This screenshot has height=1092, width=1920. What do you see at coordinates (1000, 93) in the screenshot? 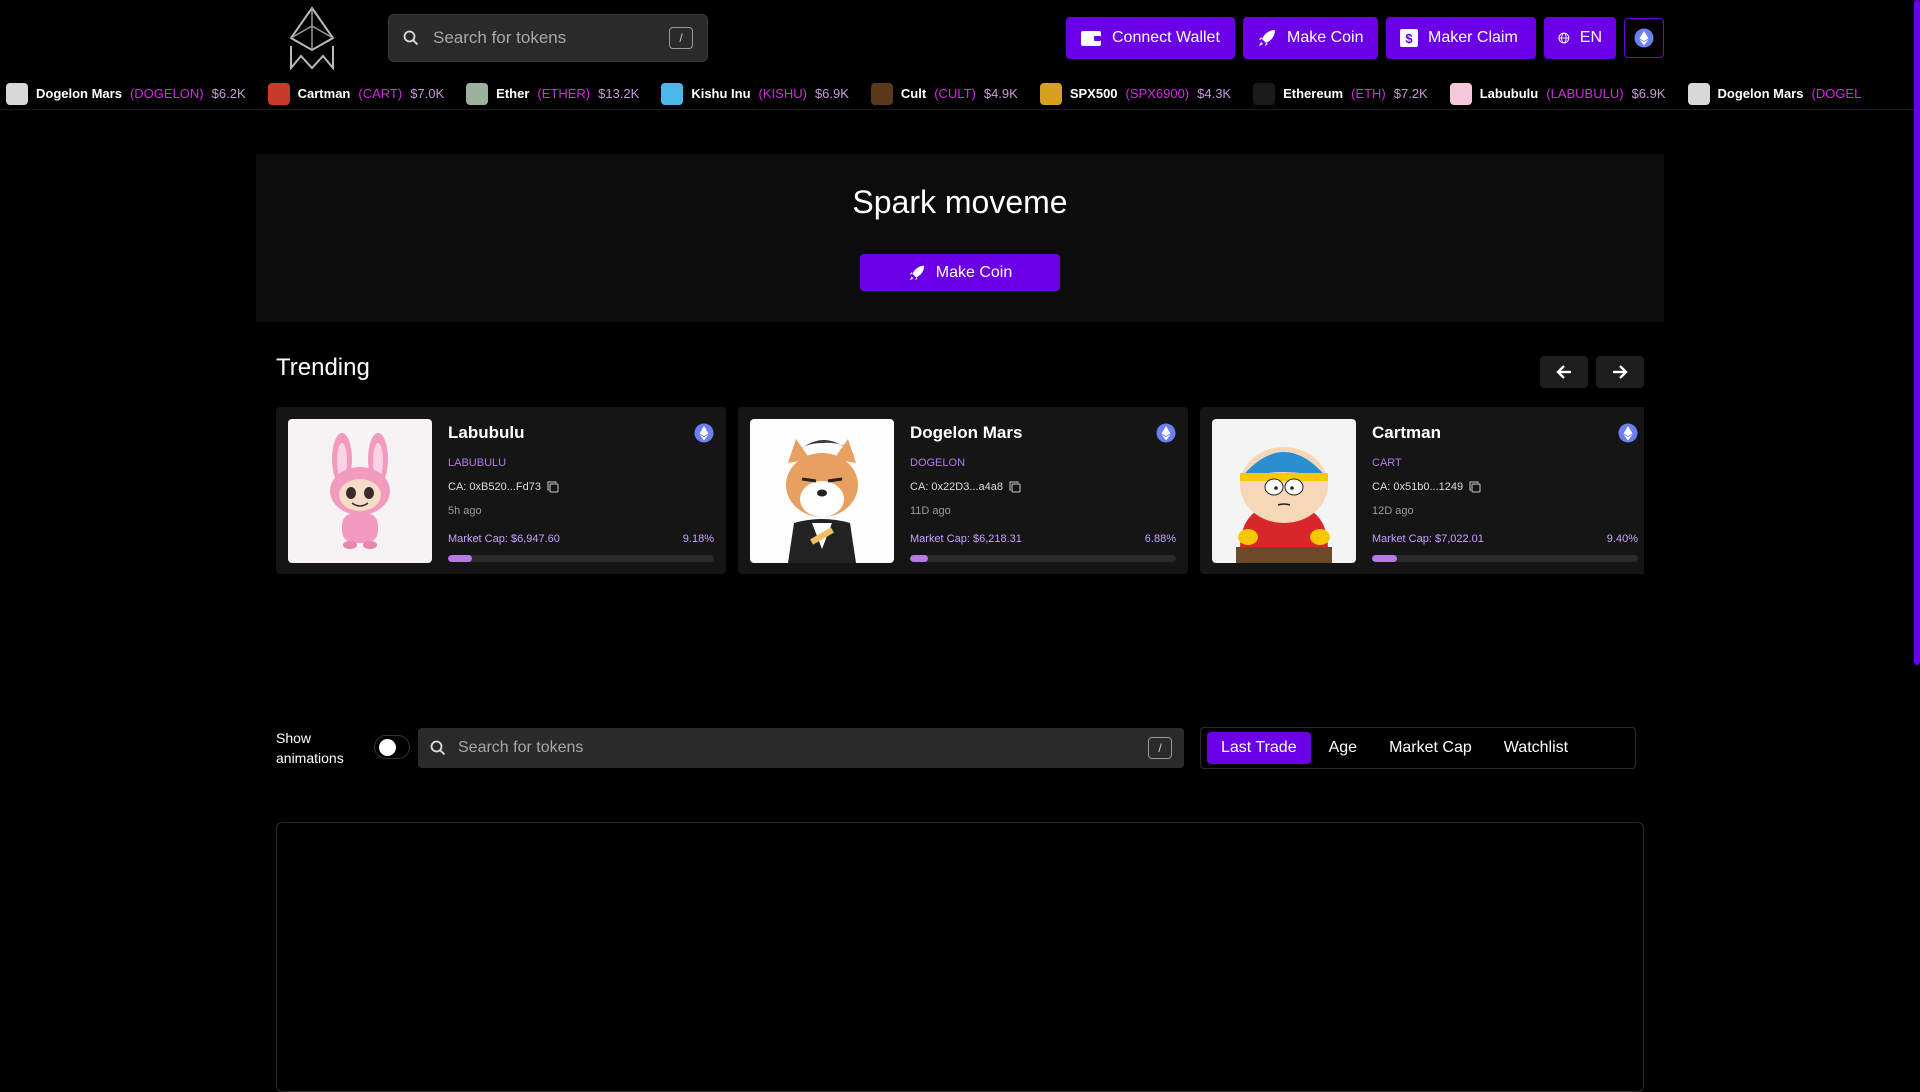
I see `ticker-price: $4.9K` at bounding box center [1000, 93].